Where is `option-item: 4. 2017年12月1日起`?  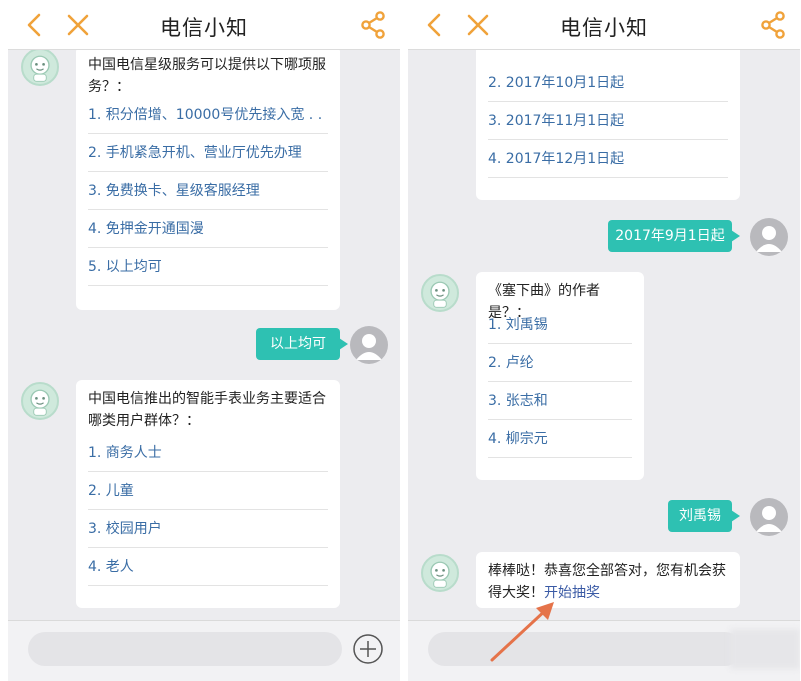
option-item: 4. 2017年12月1日起 is located at coordinates (608, 159).